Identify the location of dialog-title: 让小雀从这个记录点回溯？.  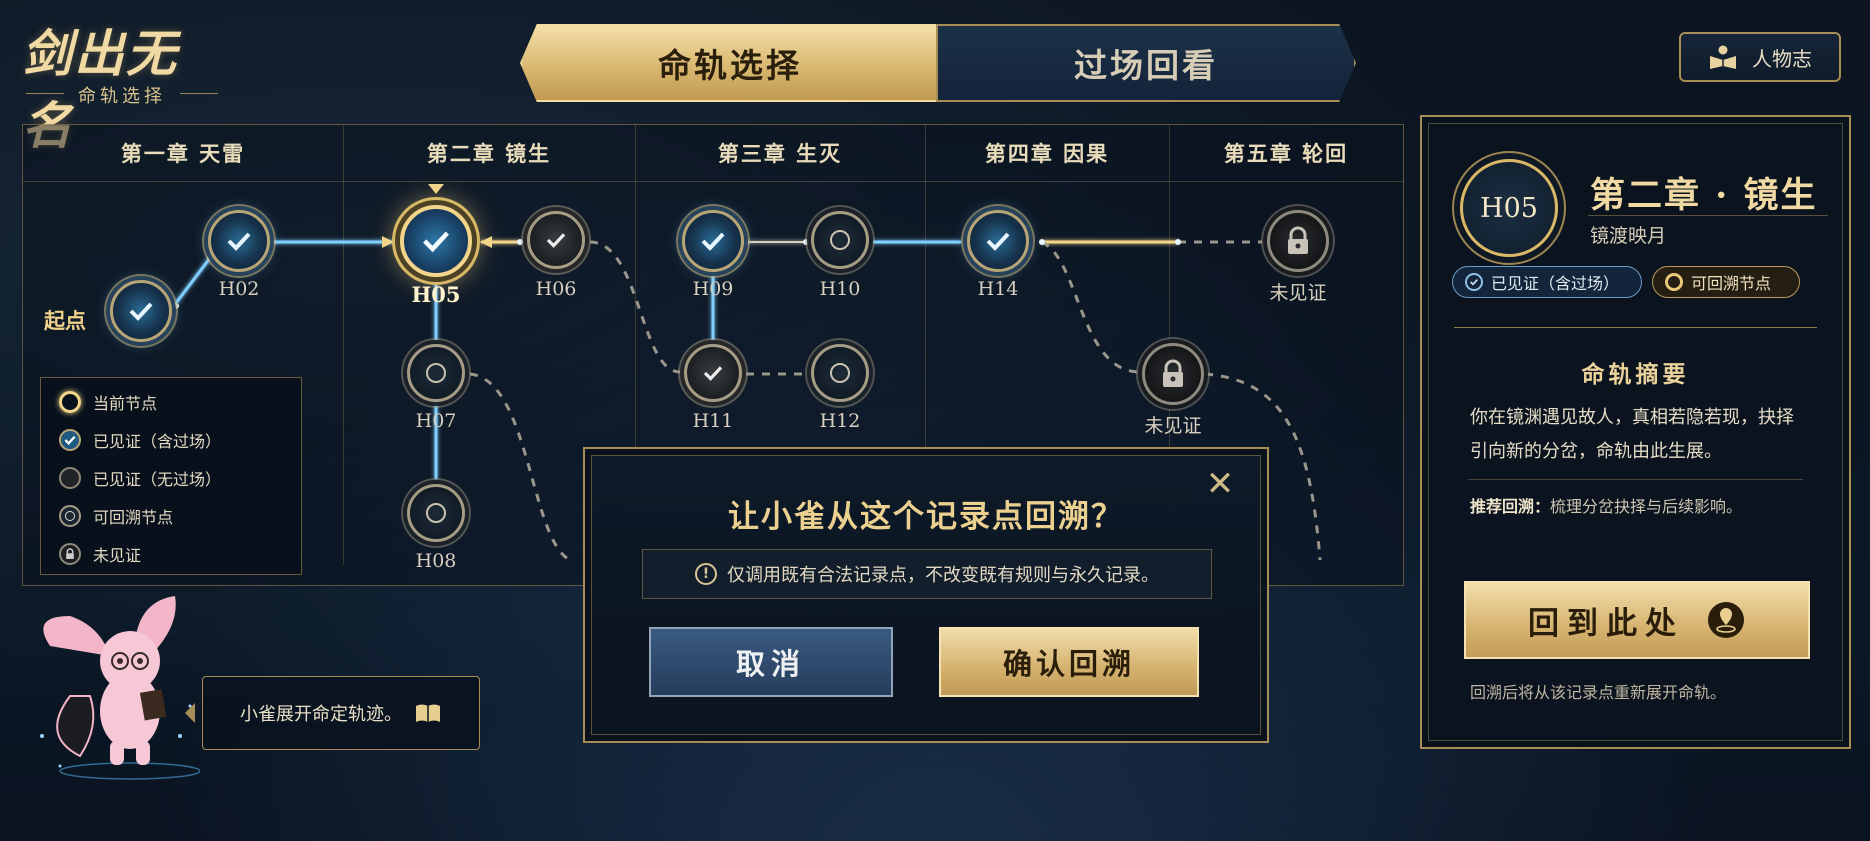
(926, 517).